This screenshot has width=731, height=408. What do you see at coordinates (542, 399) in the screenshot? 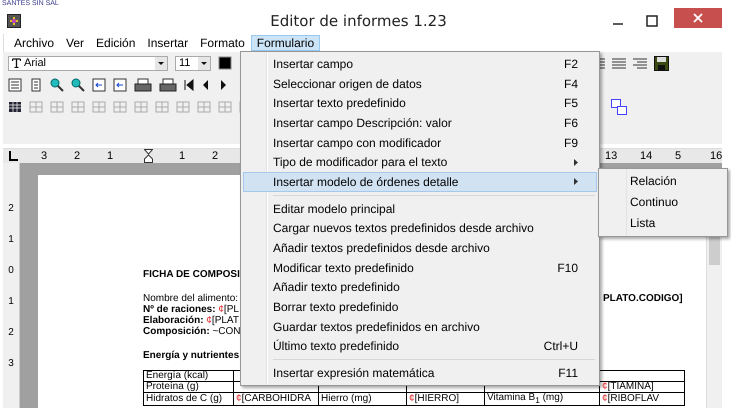
I see `table-cell: Vitamina B$_{1}$ (mg)` at bounding box center [542, 399].